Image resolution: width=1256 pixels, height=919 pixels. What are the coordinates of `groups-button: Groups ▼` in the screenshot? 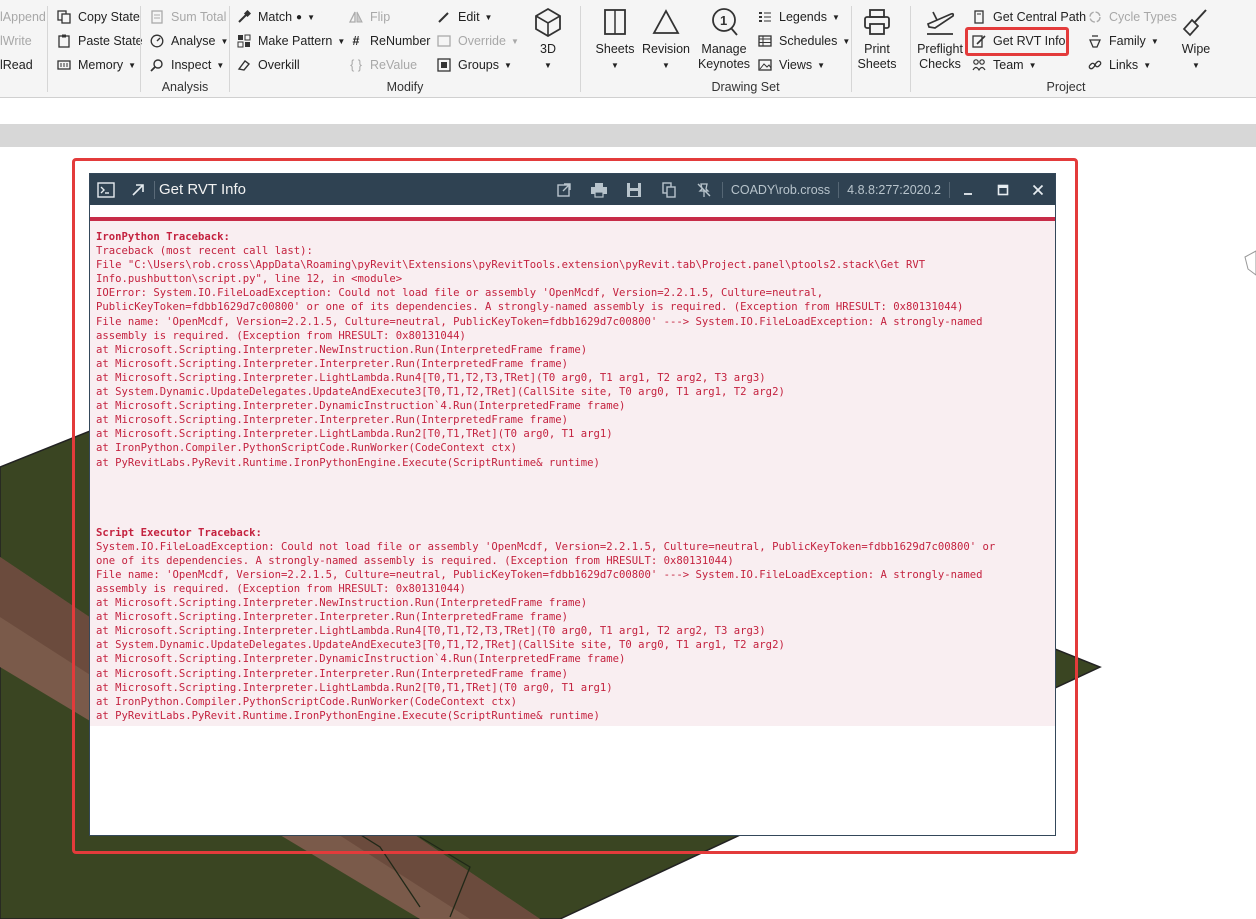 It's located at (474, 65).